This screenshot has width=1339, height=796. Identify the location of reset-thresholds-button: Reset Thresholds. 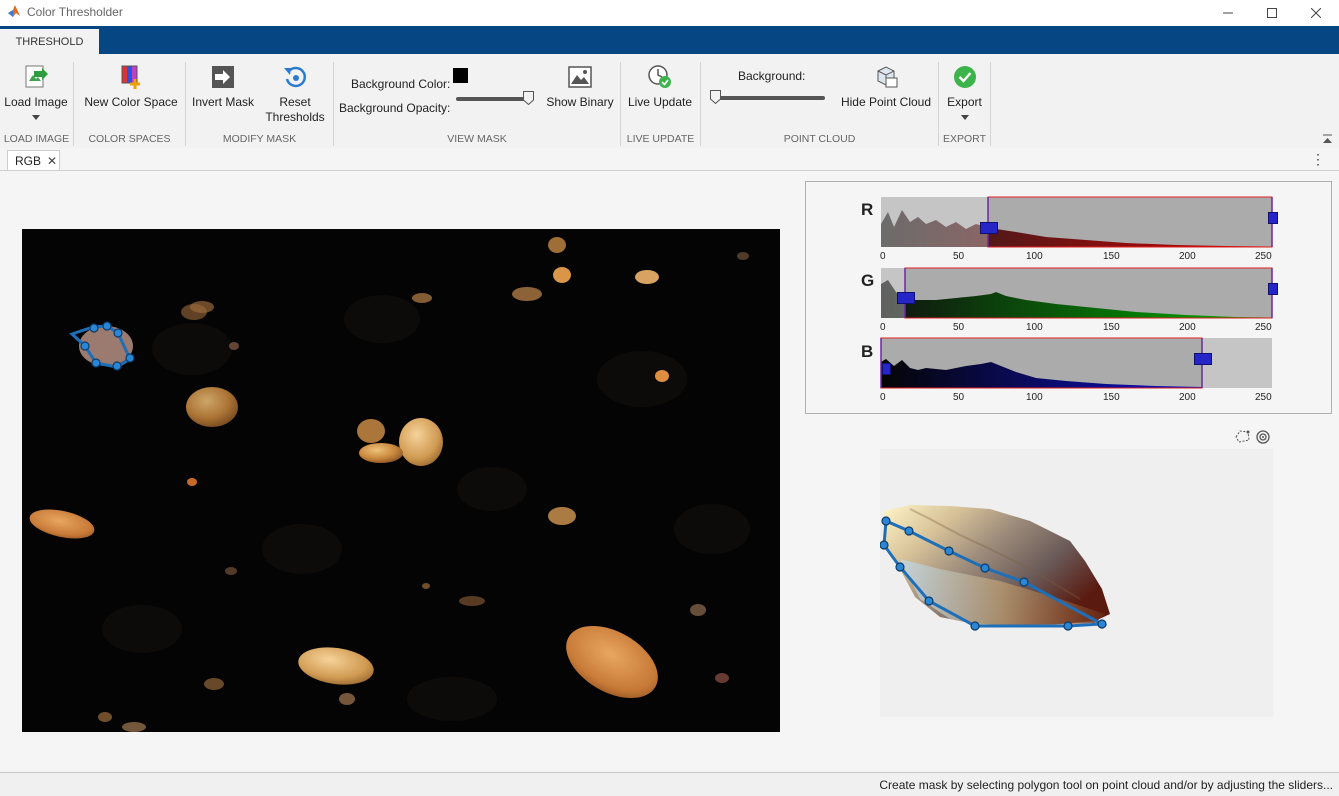
(295, 94).